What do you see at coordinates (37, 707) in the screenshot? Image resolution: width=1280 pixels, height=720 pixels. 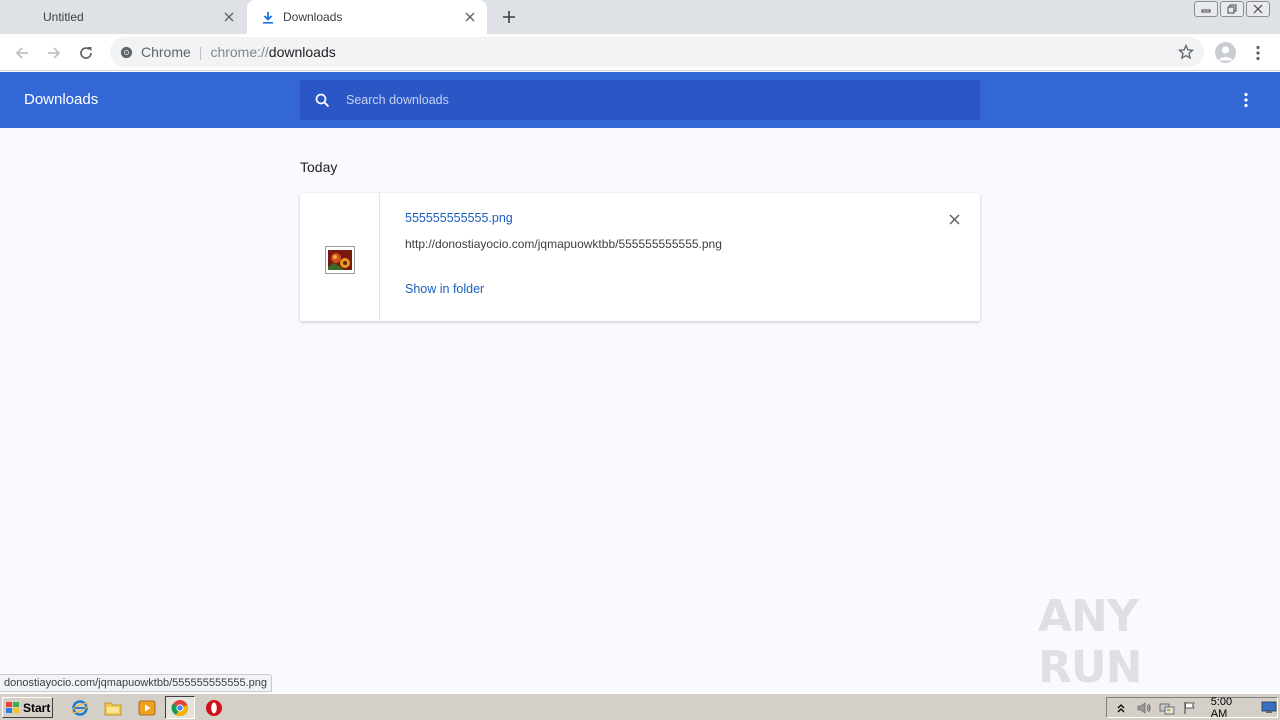 I see `start-label: Start` at bounding box center [37, 707].